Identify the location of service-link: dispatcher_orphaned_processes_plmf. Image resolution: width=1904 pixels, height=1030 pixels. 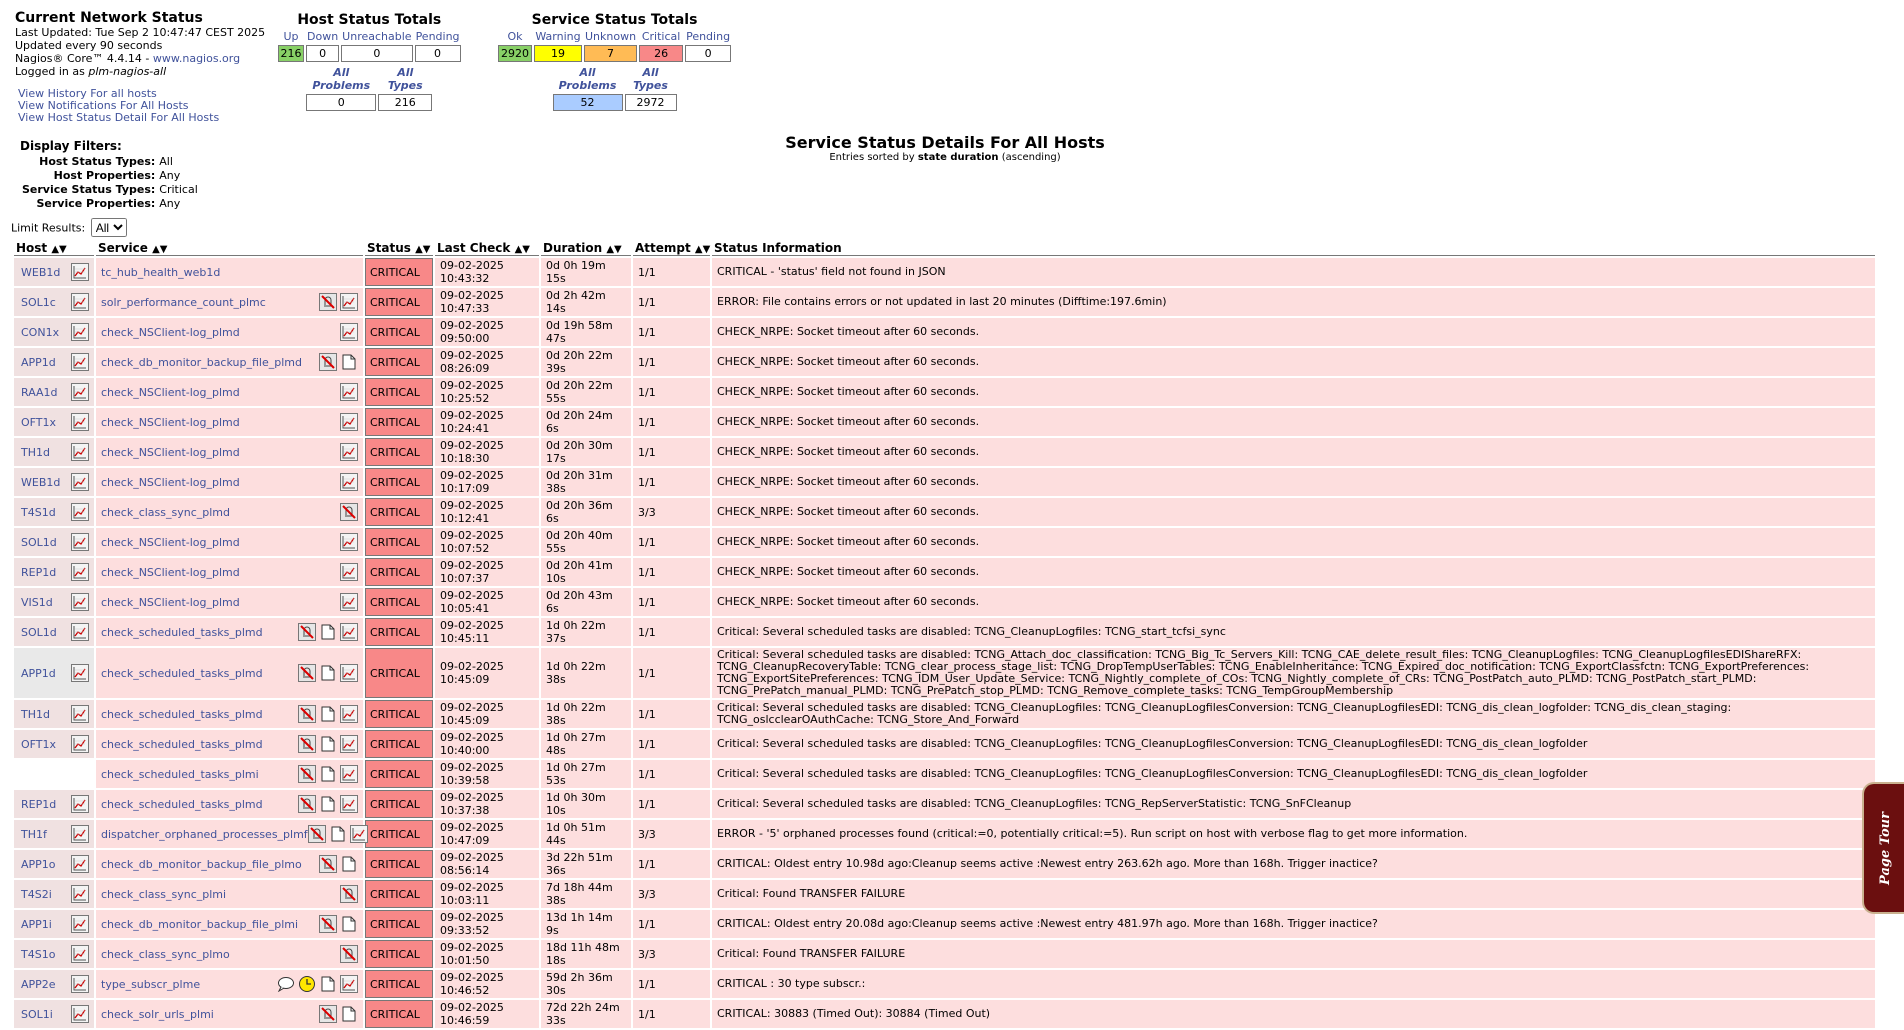
(204, 834).